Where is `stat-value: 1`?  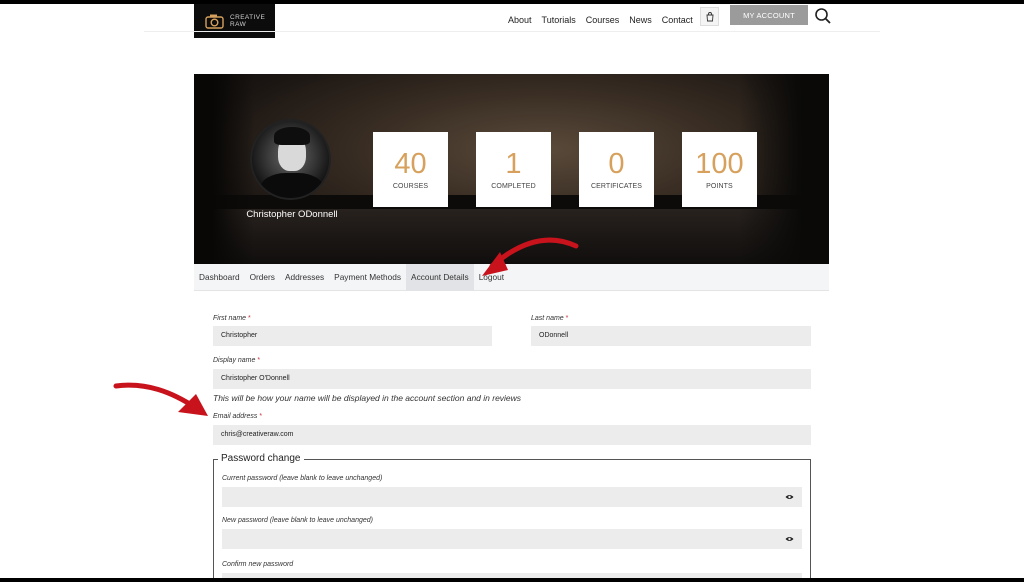 stat-value: 1 is located at coordinates (513, 164).